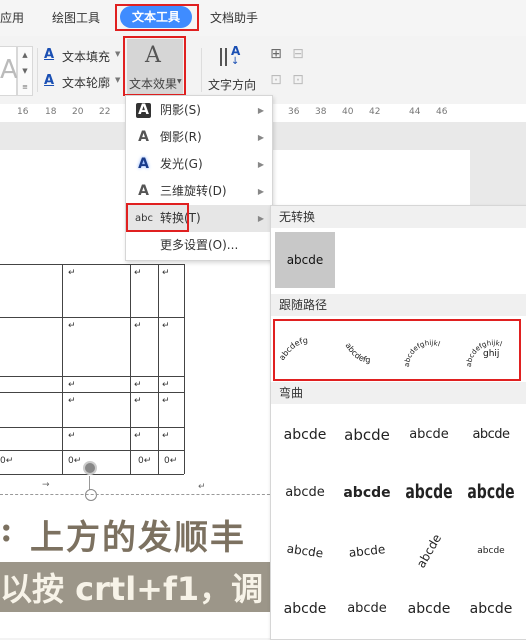  Describe the element at coordinates (484, 353) in the screenshot. I see `follow-path-button: abcdefghijkl ghij` at that location.